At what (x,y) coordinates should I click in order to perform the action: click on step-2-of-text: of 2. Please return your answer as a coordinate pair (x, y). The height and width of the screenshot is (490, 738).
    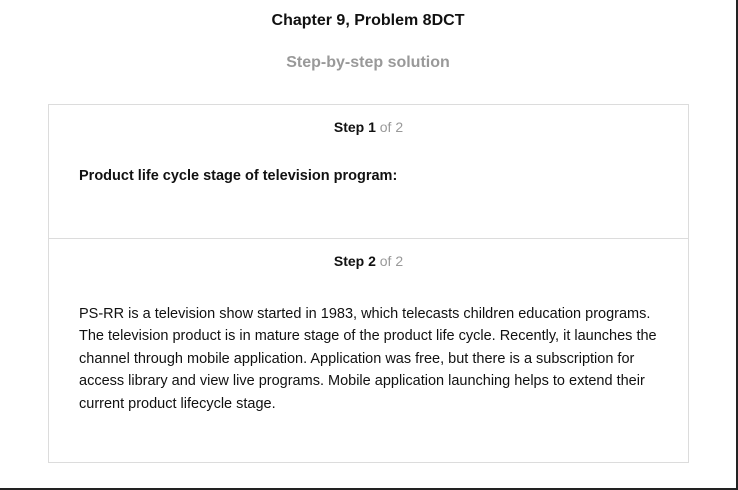
    Looking at the image, I should click on (391, 261).